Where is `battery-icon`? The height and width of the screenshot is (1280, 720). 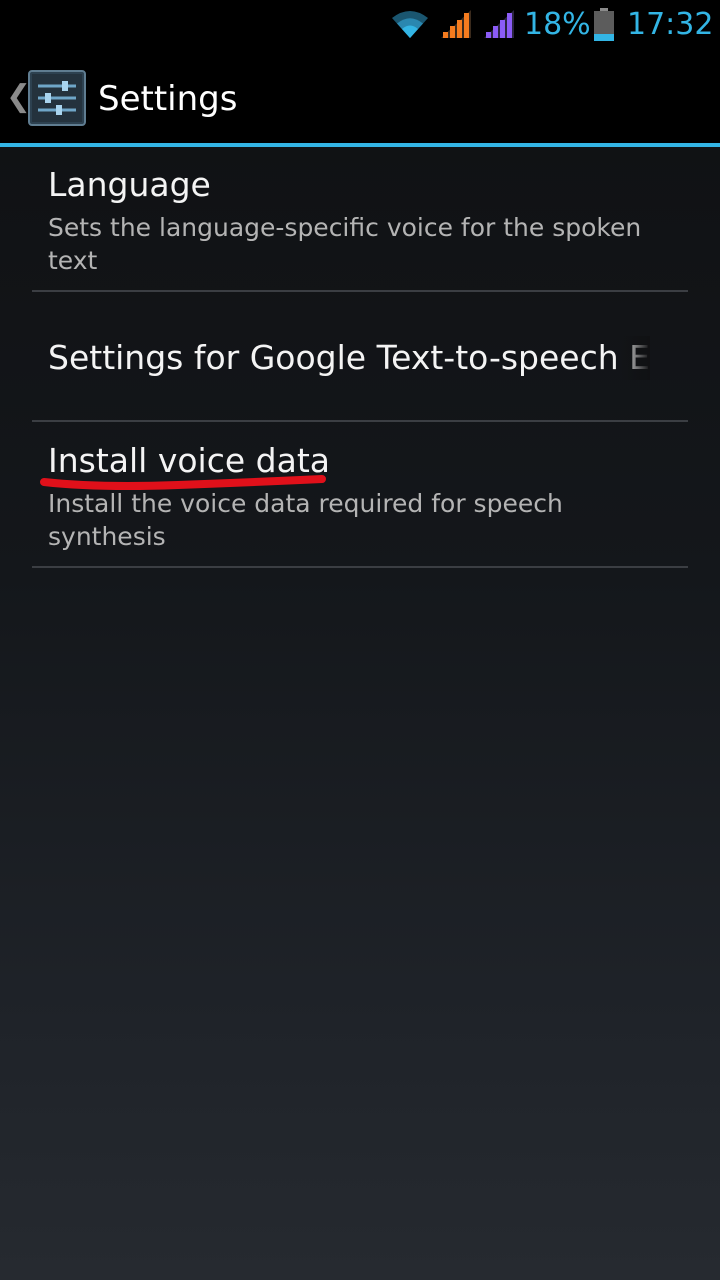
battery-icon is located at coordinates (604, 24).